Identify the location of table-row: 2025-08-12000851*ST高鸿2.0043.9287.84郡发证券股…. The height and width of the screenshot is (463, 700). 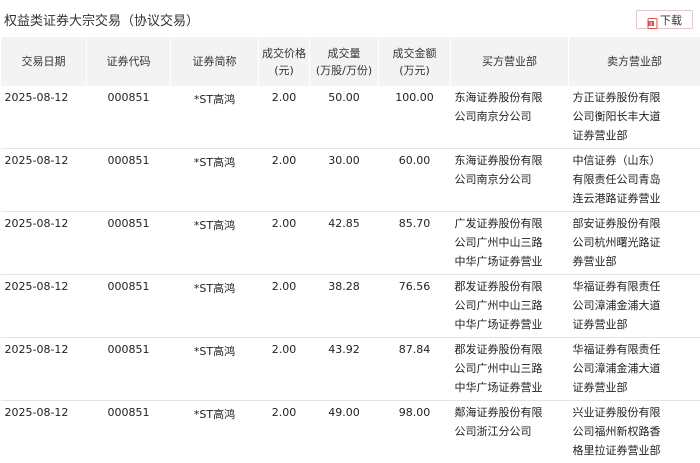
(350, 369).